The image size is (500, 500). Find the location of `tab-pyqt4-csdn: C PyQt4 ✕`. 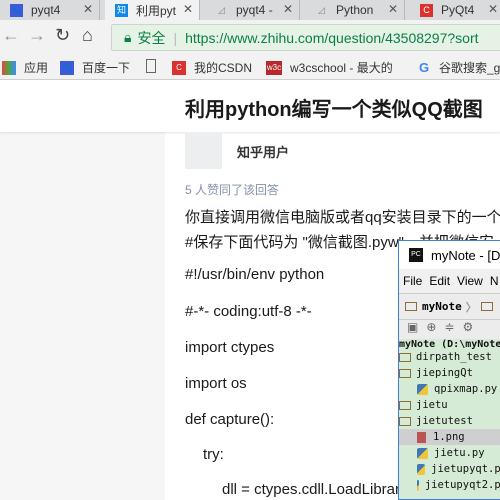

tab-pyqt4-csdn: C PyQt4 ✕ is located at coordinates (455, 10).